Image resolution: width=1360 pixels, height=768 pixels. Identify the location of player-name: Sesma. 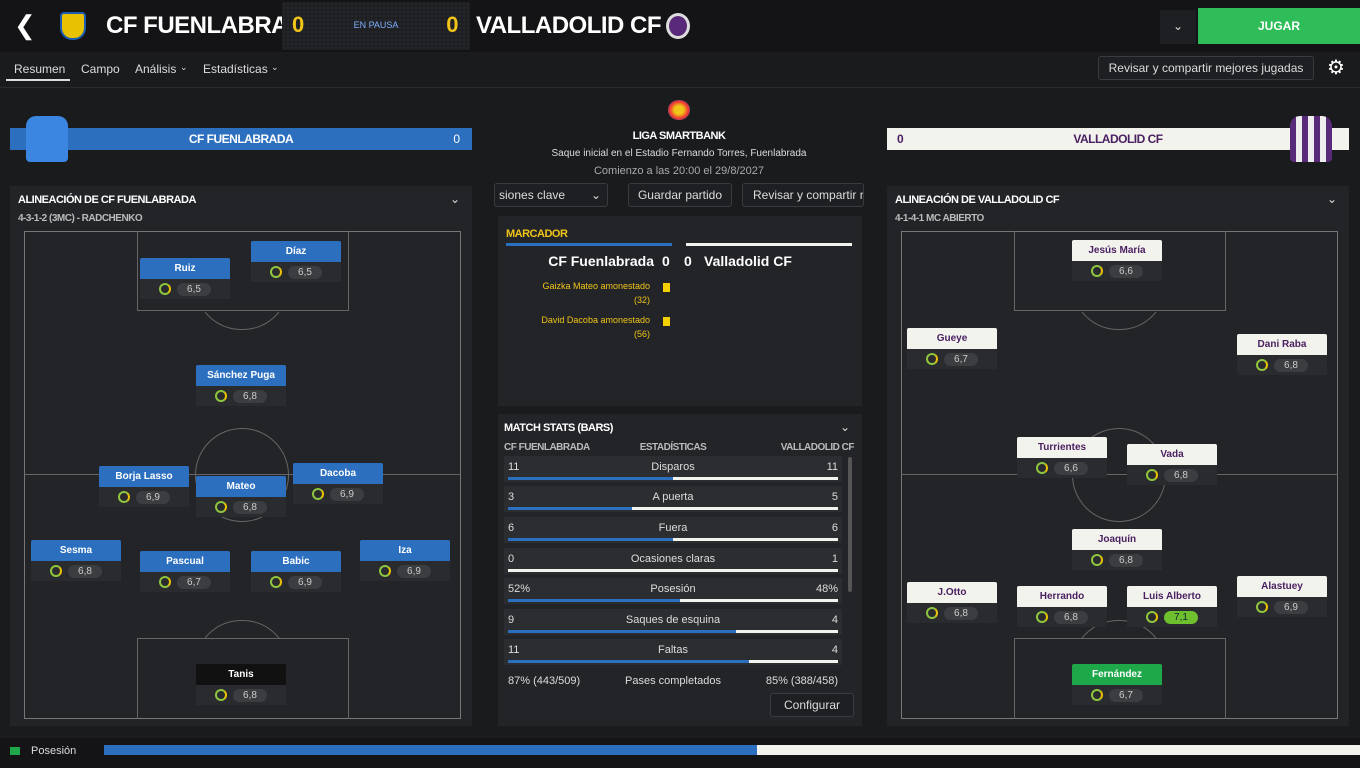
(76, 550).